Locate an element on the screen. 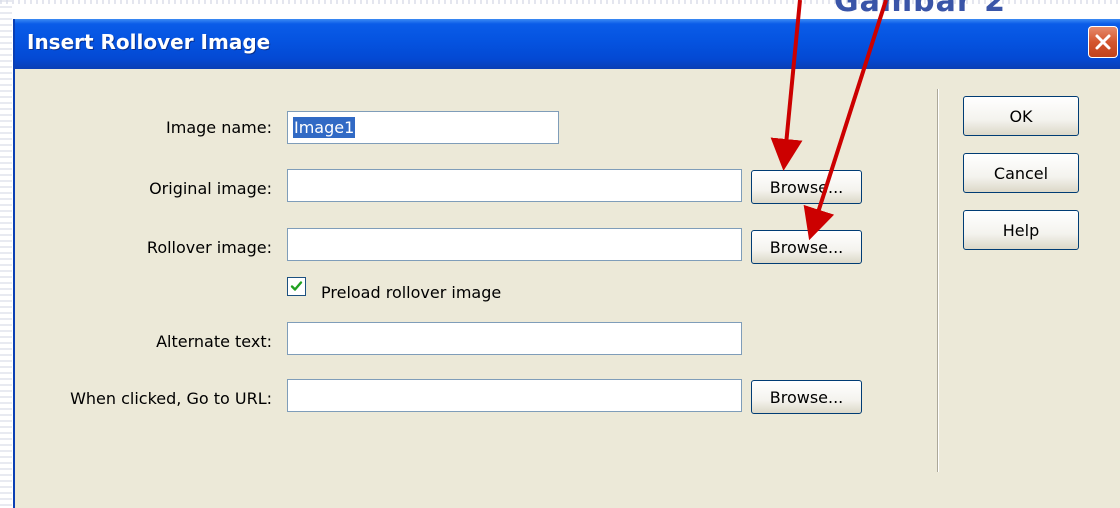  dialog-title: Insert Rollover Image is located at coordinates (149, 42).